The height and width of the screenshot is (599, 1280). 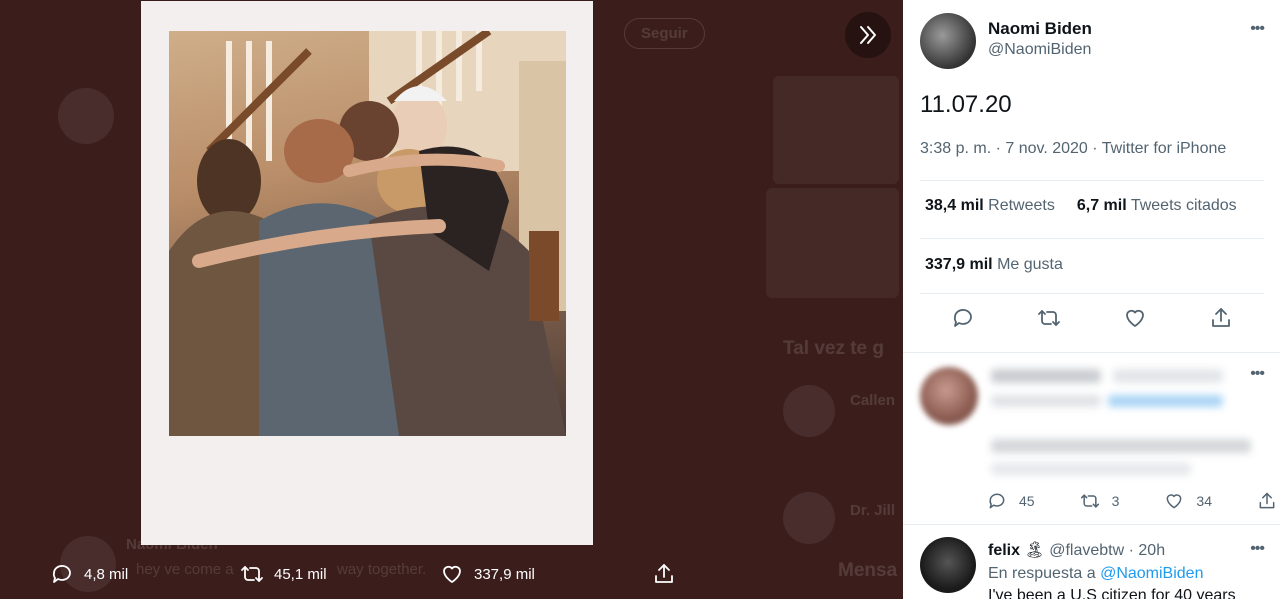 What do you see at coordinates (1151, 550) in the screenshot?
I see `reply-age: 20h` at bounding box center [1151, 550].